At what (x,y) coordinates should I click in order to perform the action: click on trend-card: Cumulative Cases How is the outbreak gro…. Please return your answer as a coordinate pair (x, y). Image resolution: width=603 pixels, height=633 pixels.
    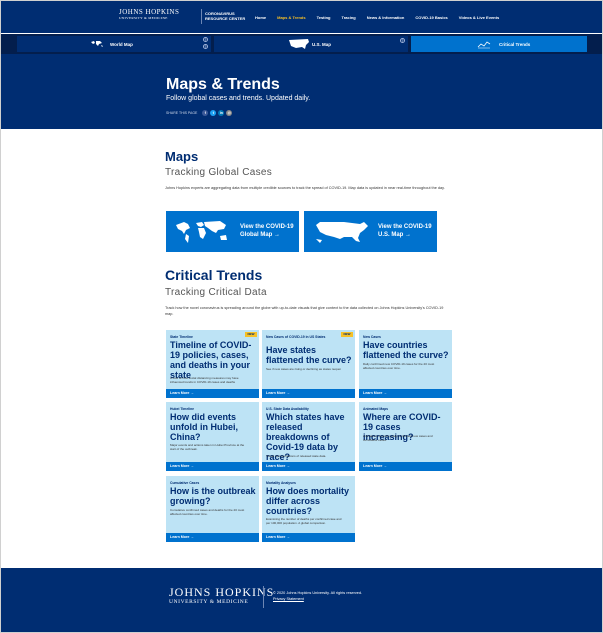
    Looking at the image, I should click on (212, 509).